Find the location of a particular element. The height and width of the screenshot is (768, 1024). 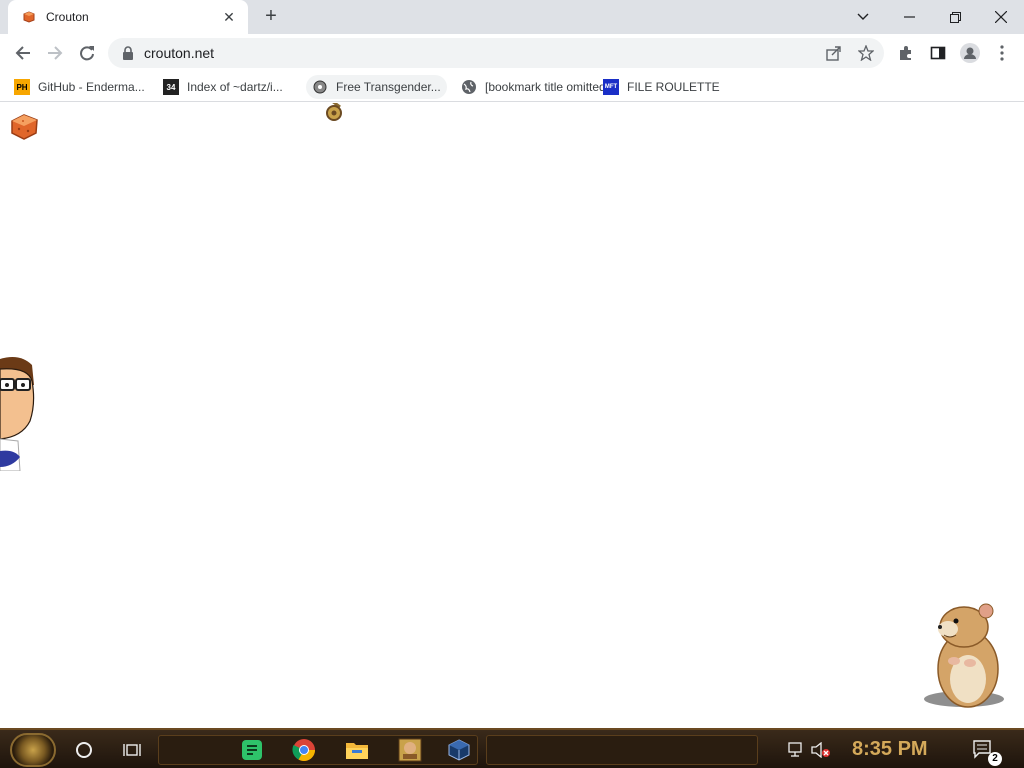

restore-icon is located at coordinates (955, 17).